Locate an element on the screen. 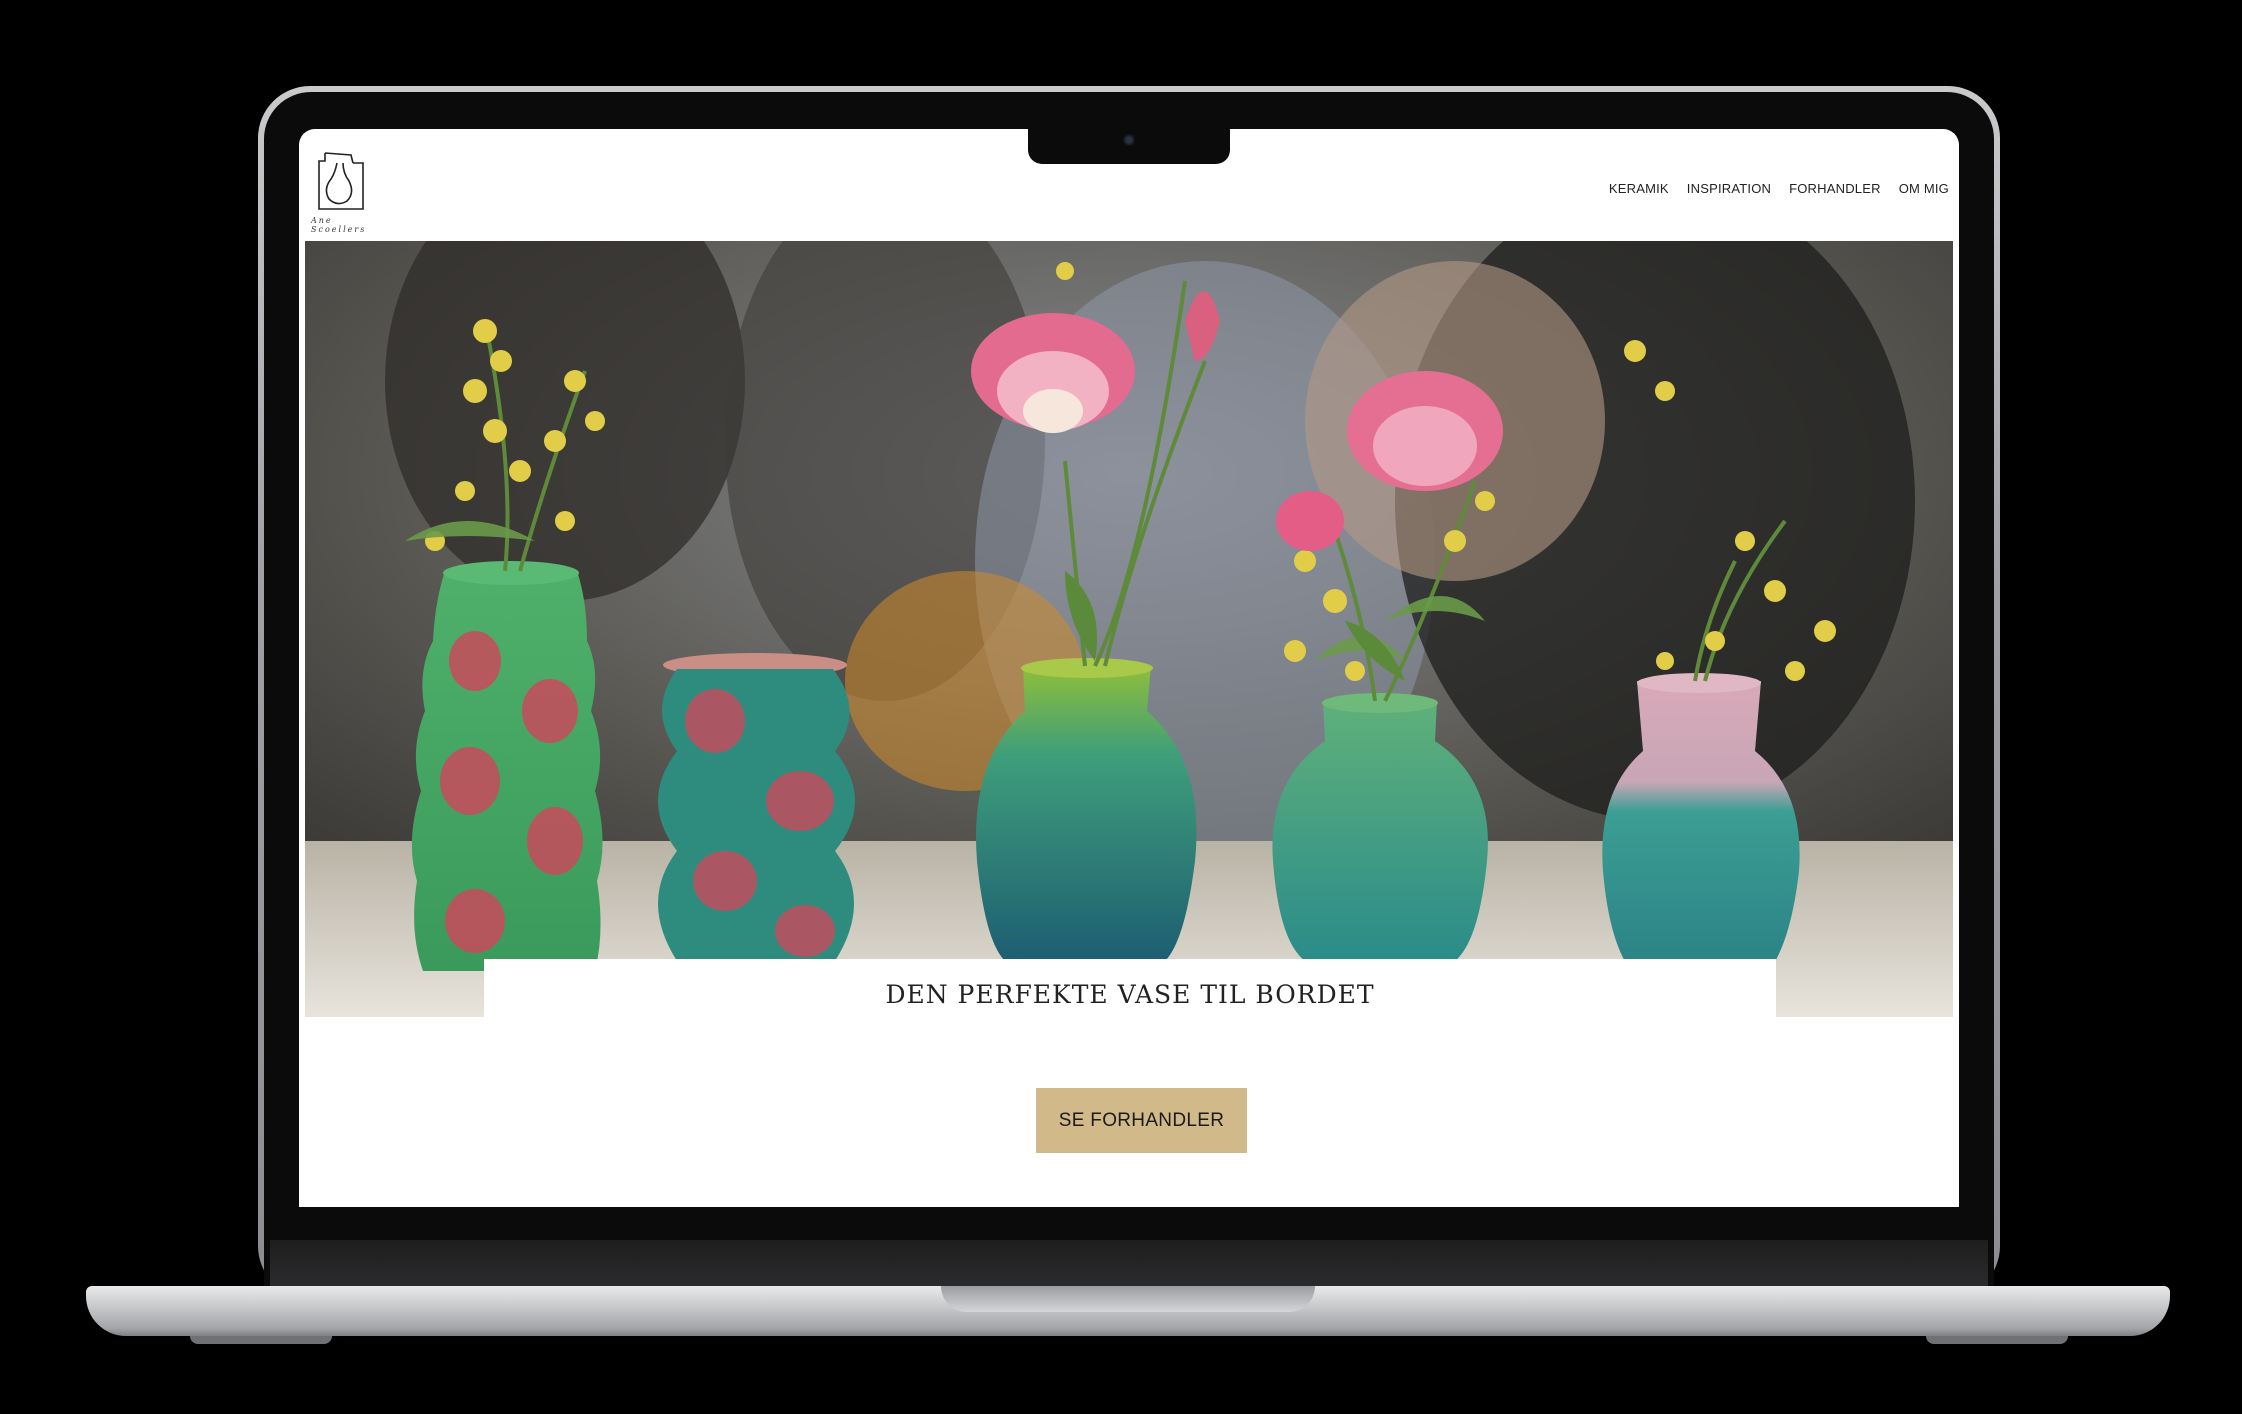 This screenshot has height=1414, width=2242. nav-item-om-mig: OM MIG is located at coordinates (1924, 188).